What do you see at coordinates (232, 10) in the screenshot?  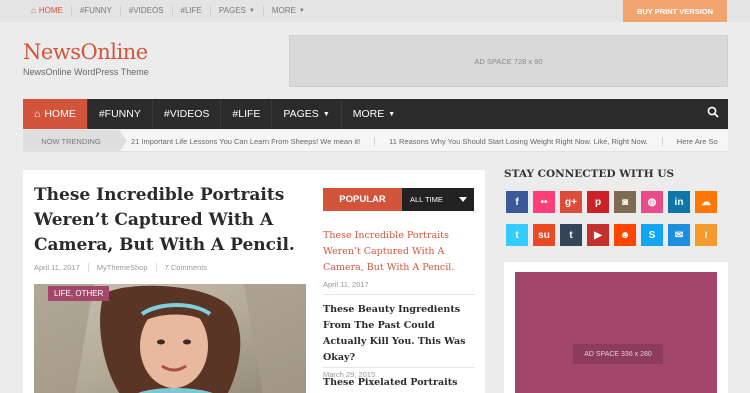 I see `topnav-item-label: PAGES` at bounding box center [232, 10].